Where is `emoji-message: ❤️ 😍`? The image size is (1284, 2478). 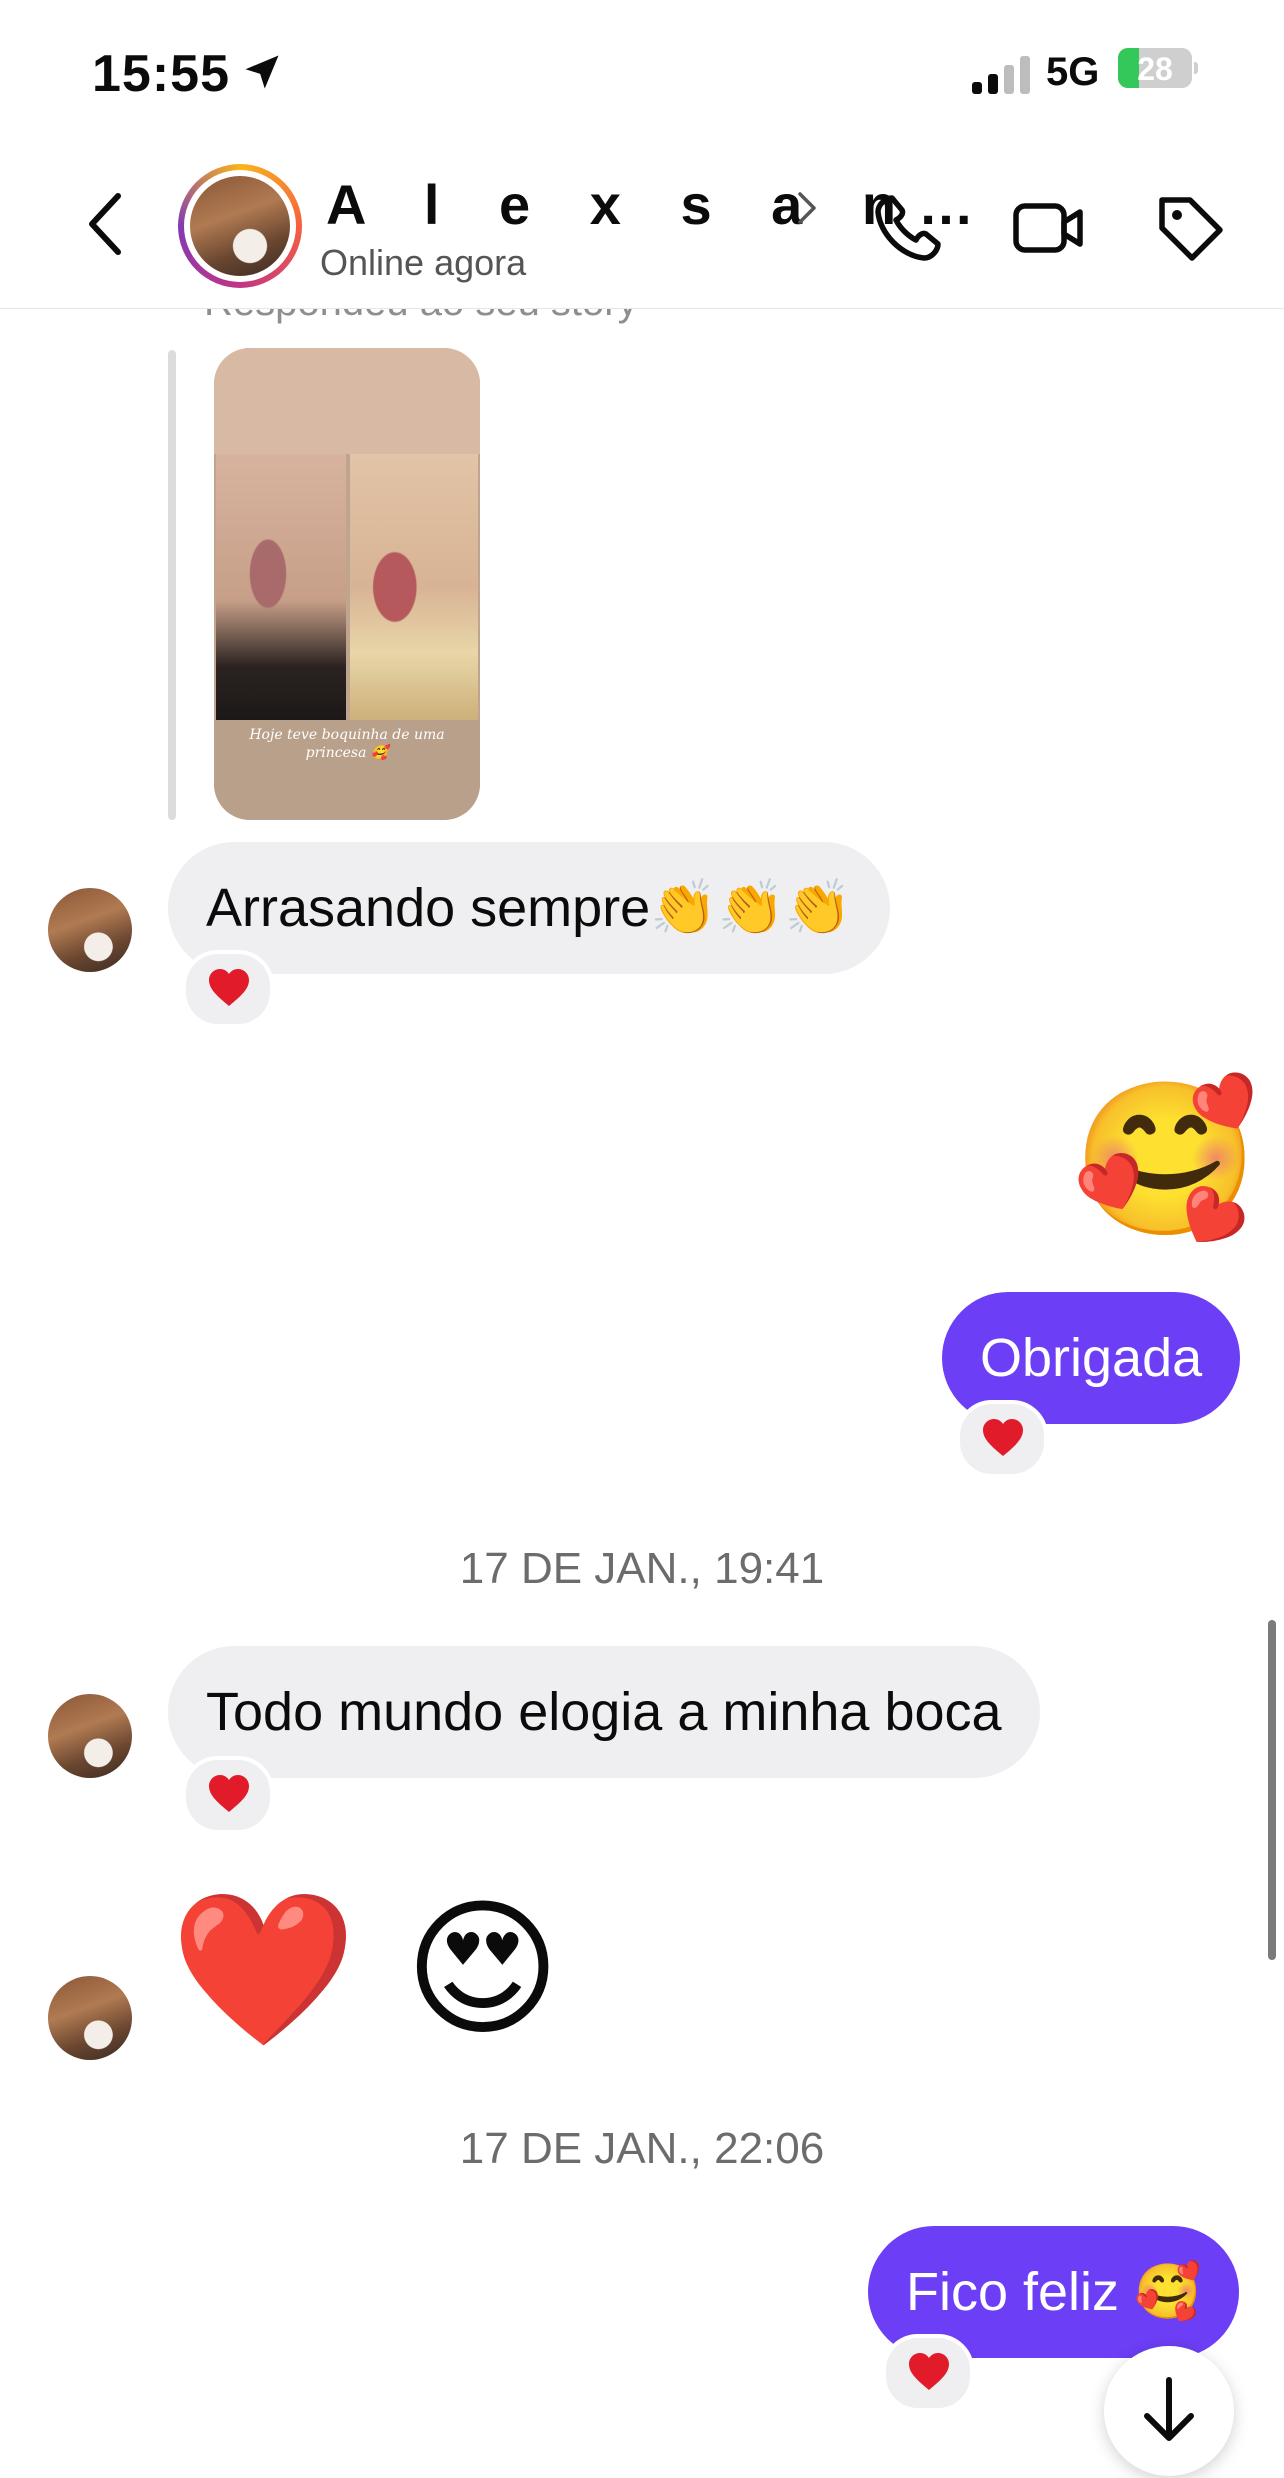 emoji-message: ❤️ 😍 is located at coordinates (365, 1970).